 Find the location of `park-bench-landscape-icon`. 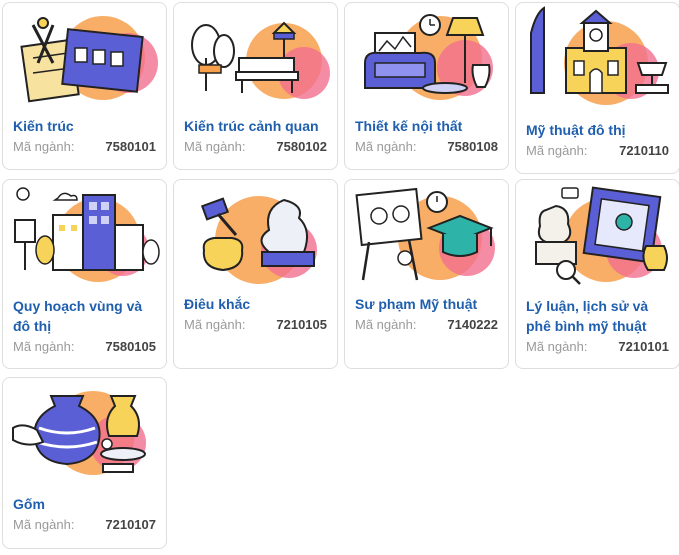

park-bench-landscape-icon is located at coordinates (260, 60).